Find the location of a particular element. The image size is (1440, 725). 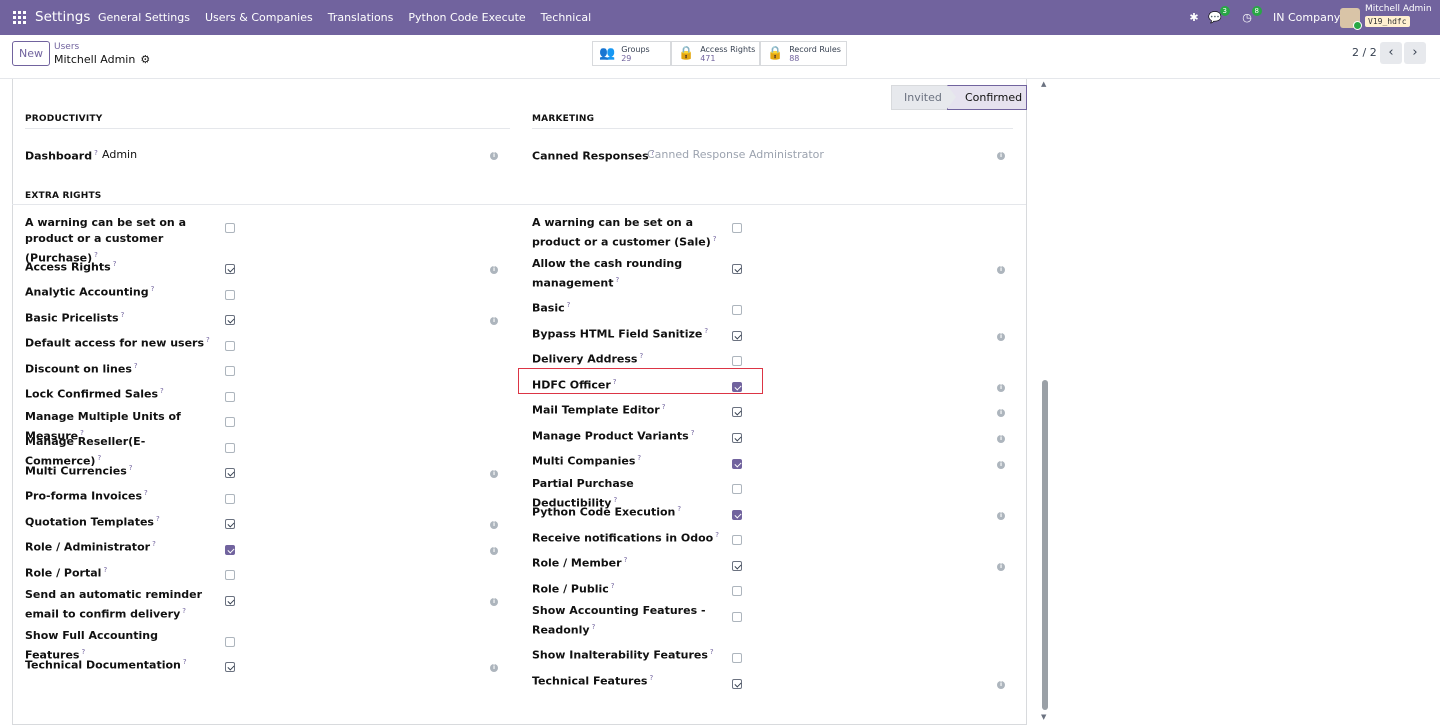

menu-general-settings: General Settings is located at coordinates (144, 17).